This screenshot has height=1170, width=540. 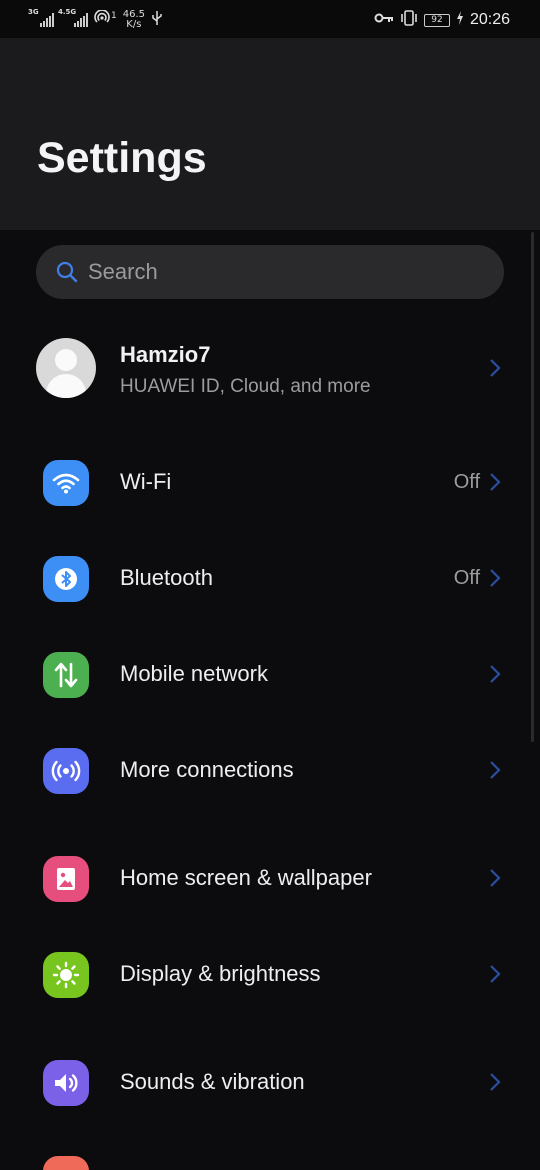 What do you see at coordinates (146, 481) in the screenshot?
I see `settings-item-label: Wi-Fi` at bounding box center [146, 481].